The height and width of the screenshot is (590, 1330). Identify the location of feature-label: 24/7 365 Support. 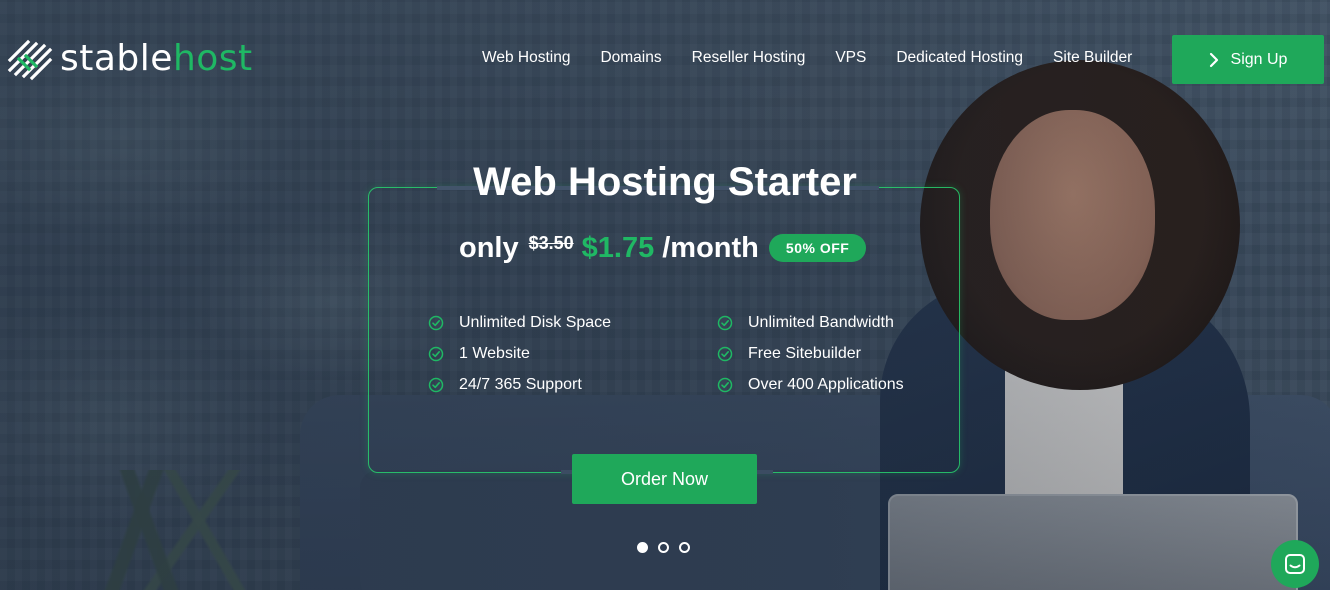
(520, 384).